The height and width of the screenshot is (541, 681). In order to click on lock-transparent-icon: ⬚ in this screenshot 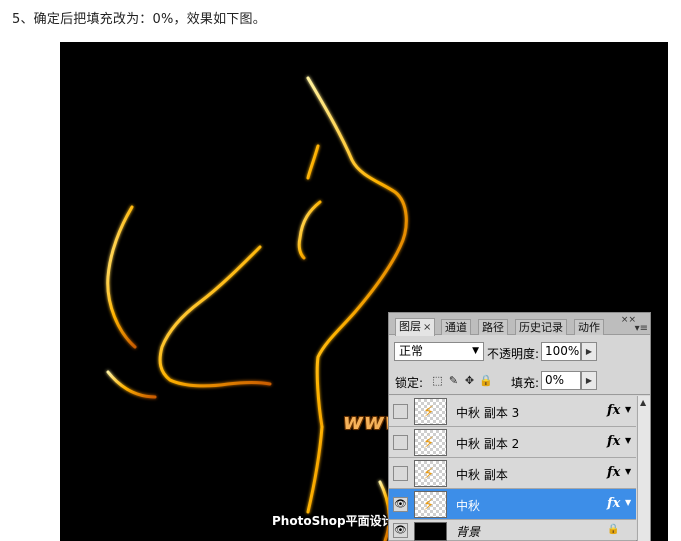, I will do `click(437, 380)`.